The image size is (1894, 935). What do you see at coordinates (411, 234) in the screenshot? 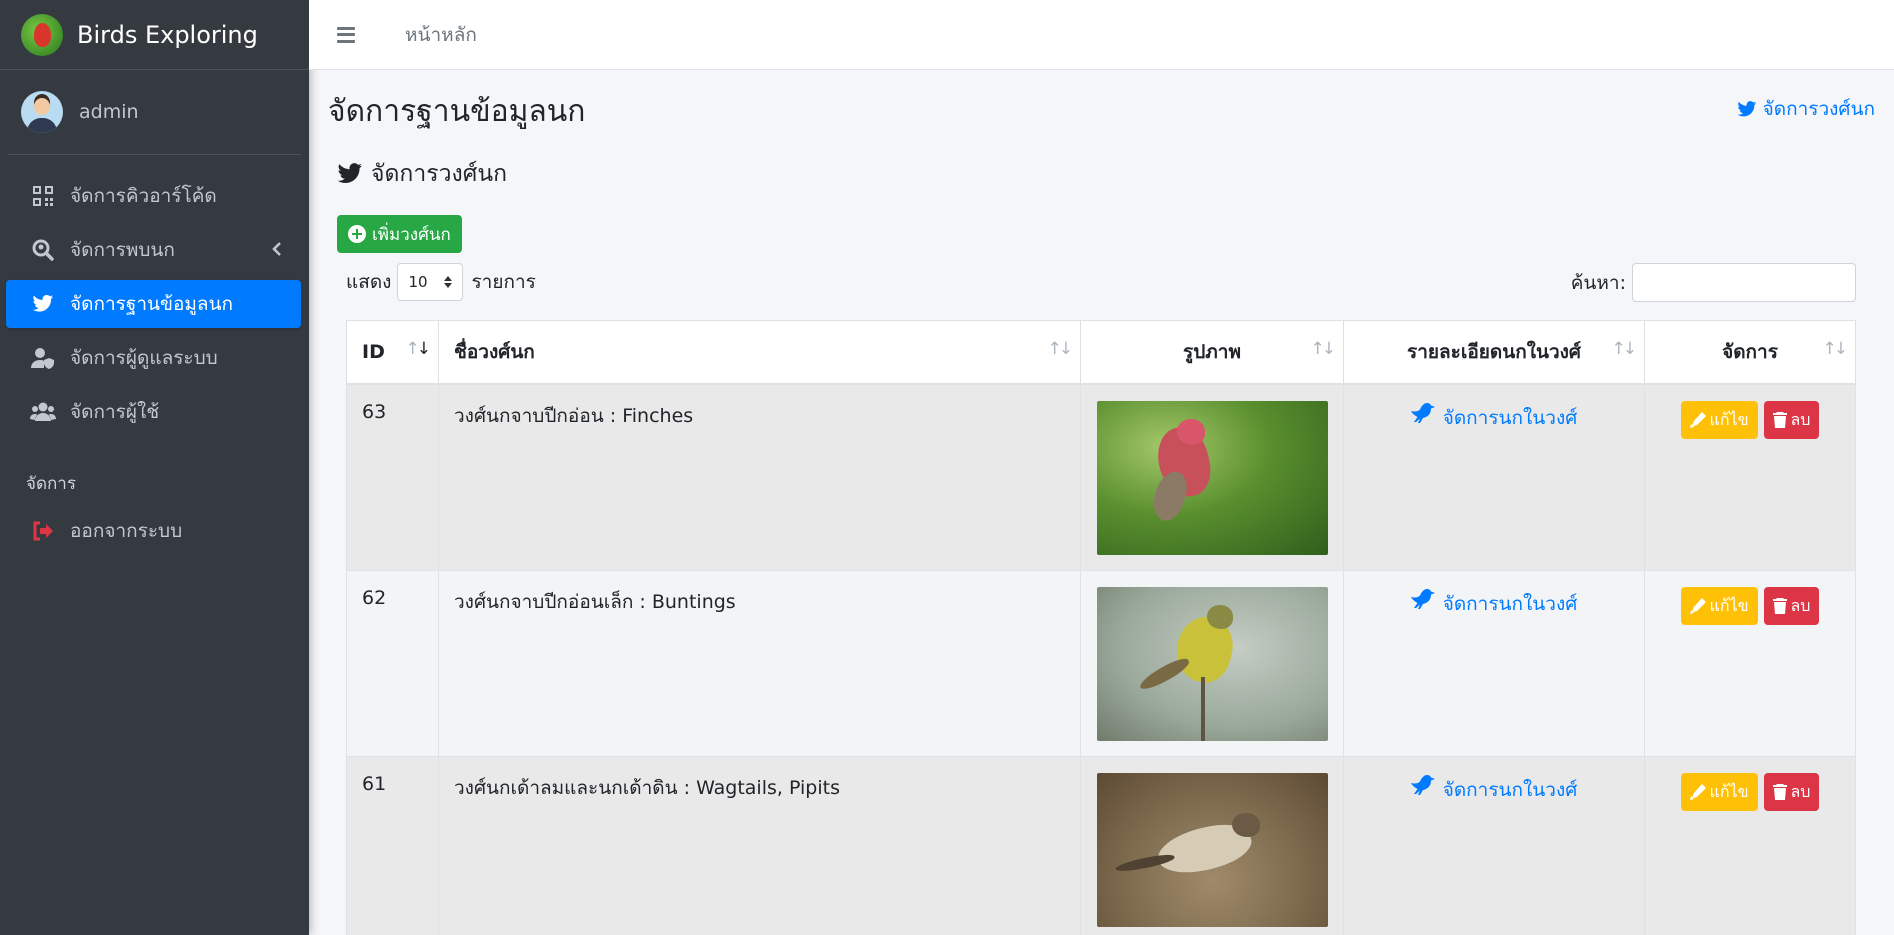
I see `add-family-button-label: เพิ่มวงศ์นก` at bounding box center [411, 234].